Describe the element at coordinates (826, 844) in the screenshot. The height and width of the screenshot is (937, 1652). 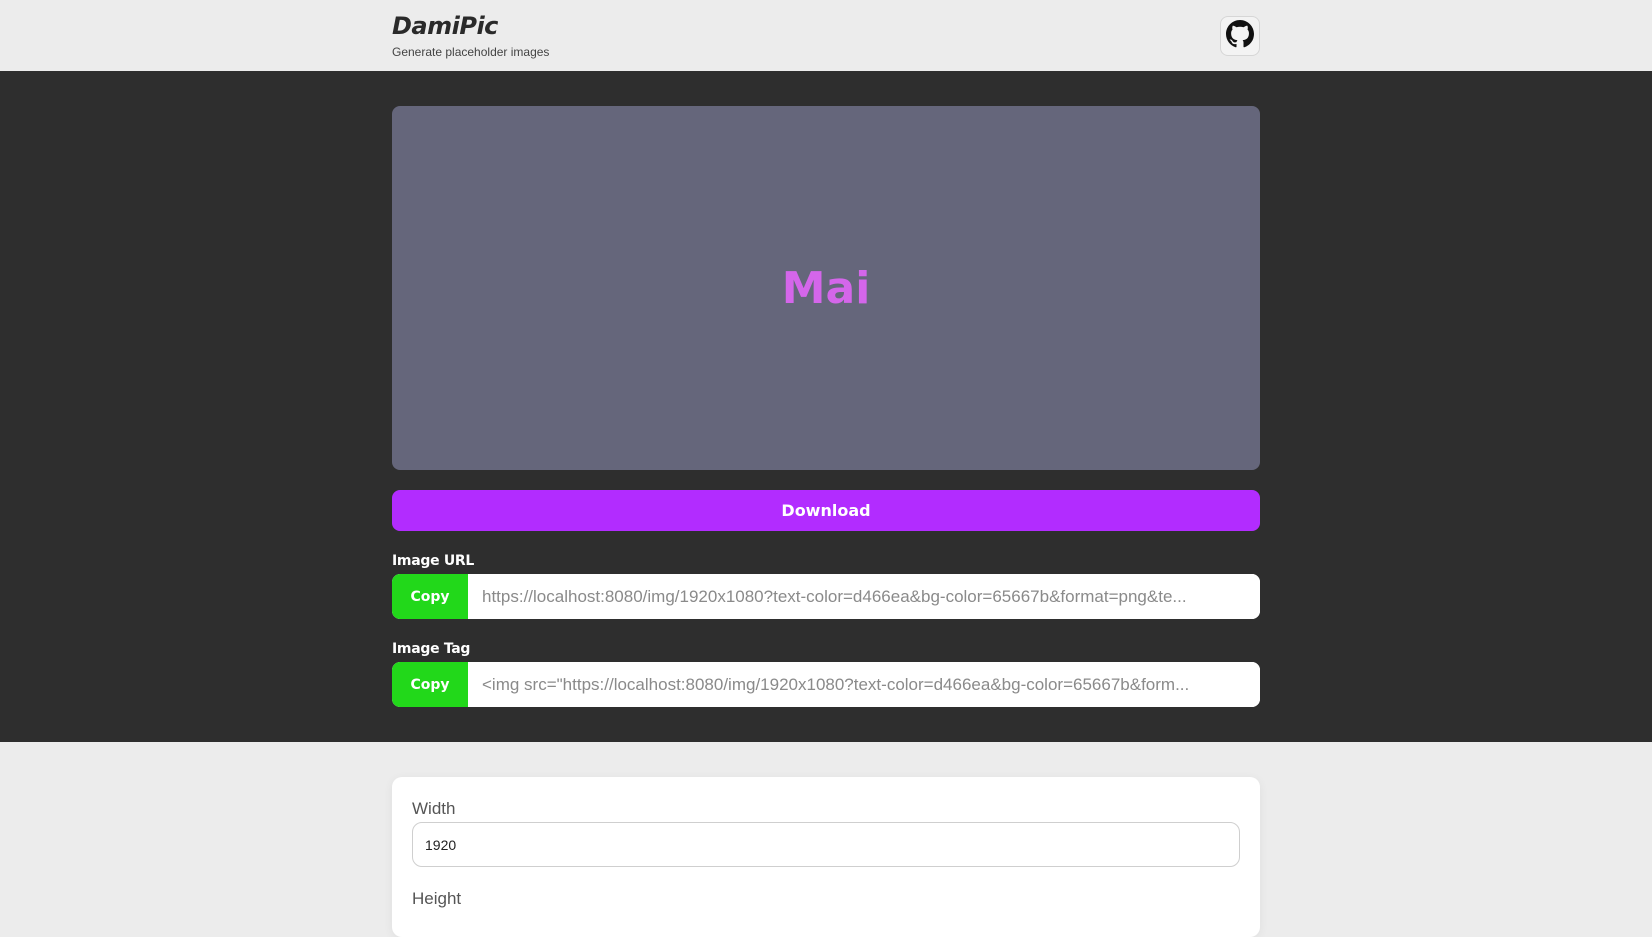
I see `width-input: 1920` at that location.